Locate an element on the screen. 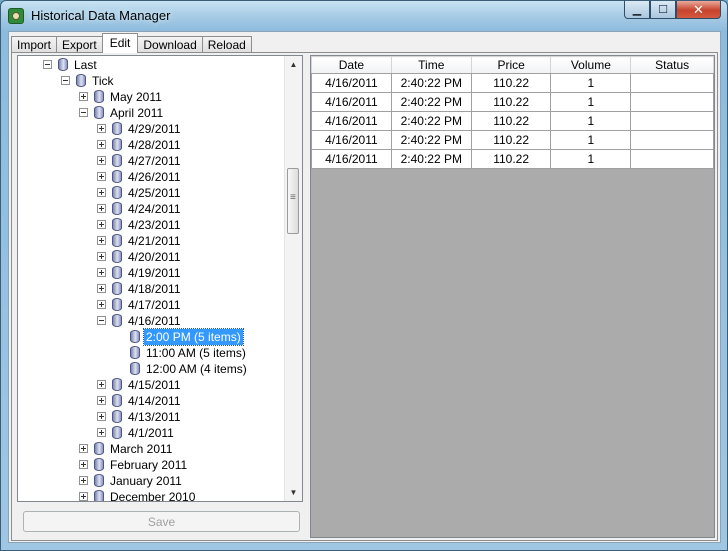 Image resolution: width=728 pixels, height=551 pixels. minimize-button: ▁ is located at coordinates (637, 10).